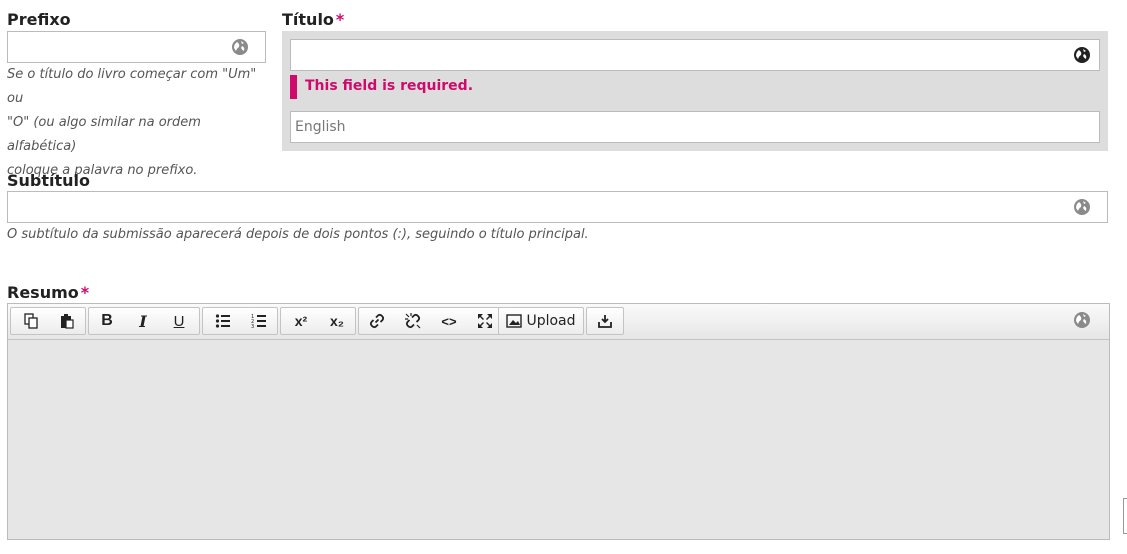 Image resolution: width=1127 pixels, height=554 pixels. Describe the element at coordinates (252, 326) in the screenshot. I see `svg-text: 3` at that location.